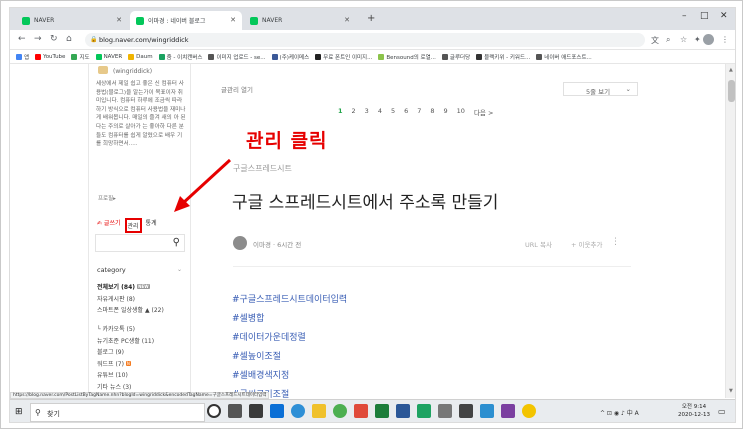 The height and width of the screenshot is (429, 743). I want to click on page-link: 9, so click(446, 112).